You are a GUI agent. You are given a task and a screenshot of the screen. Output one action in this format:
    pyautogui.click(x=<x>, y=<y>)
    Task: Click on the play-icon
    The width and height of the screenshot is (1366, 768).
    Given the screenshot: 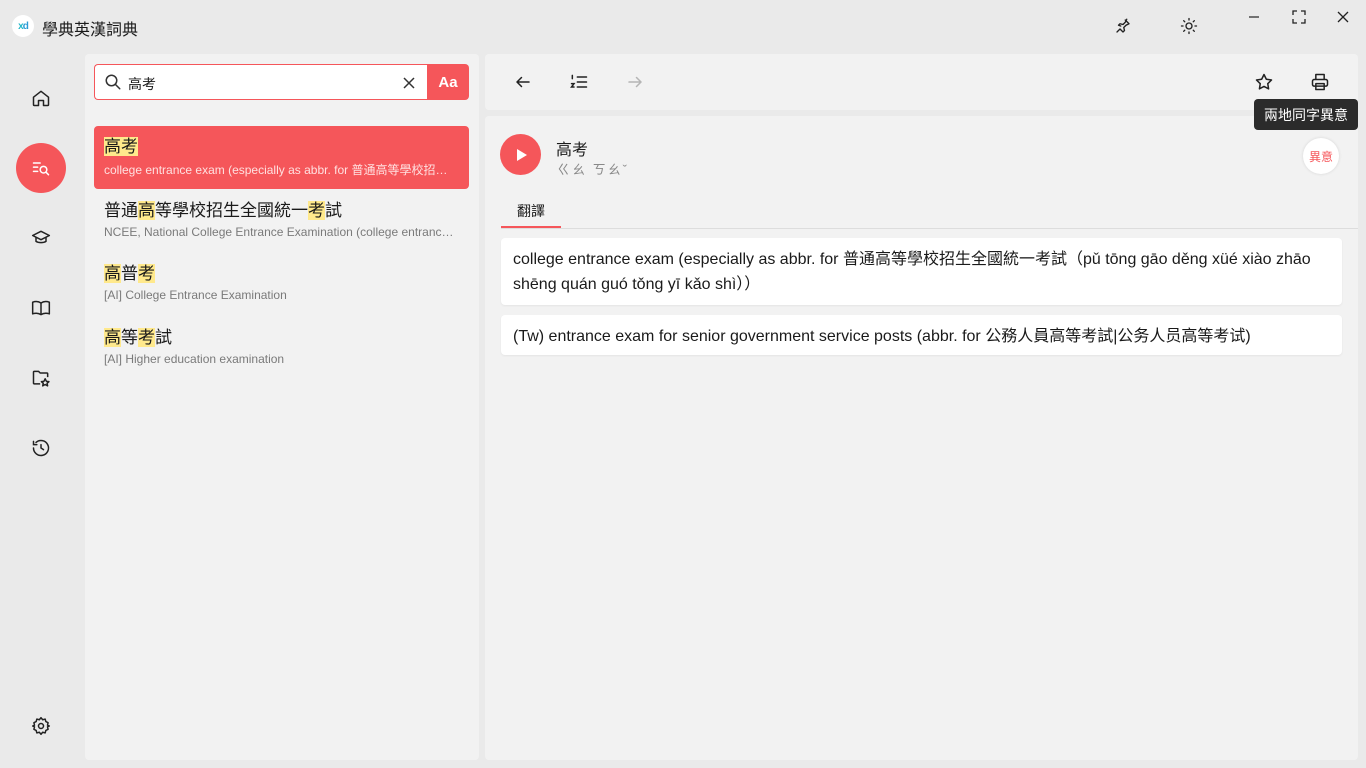 What is the action you would take?
    pyautogui.click(x=521, y=154)
    